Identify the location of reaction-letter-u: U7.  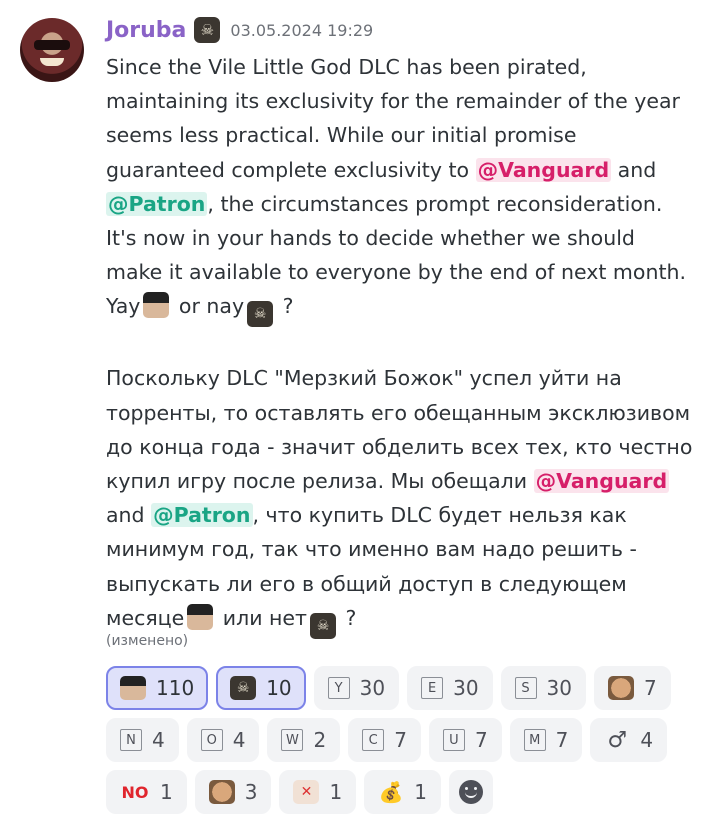
(465, 740).